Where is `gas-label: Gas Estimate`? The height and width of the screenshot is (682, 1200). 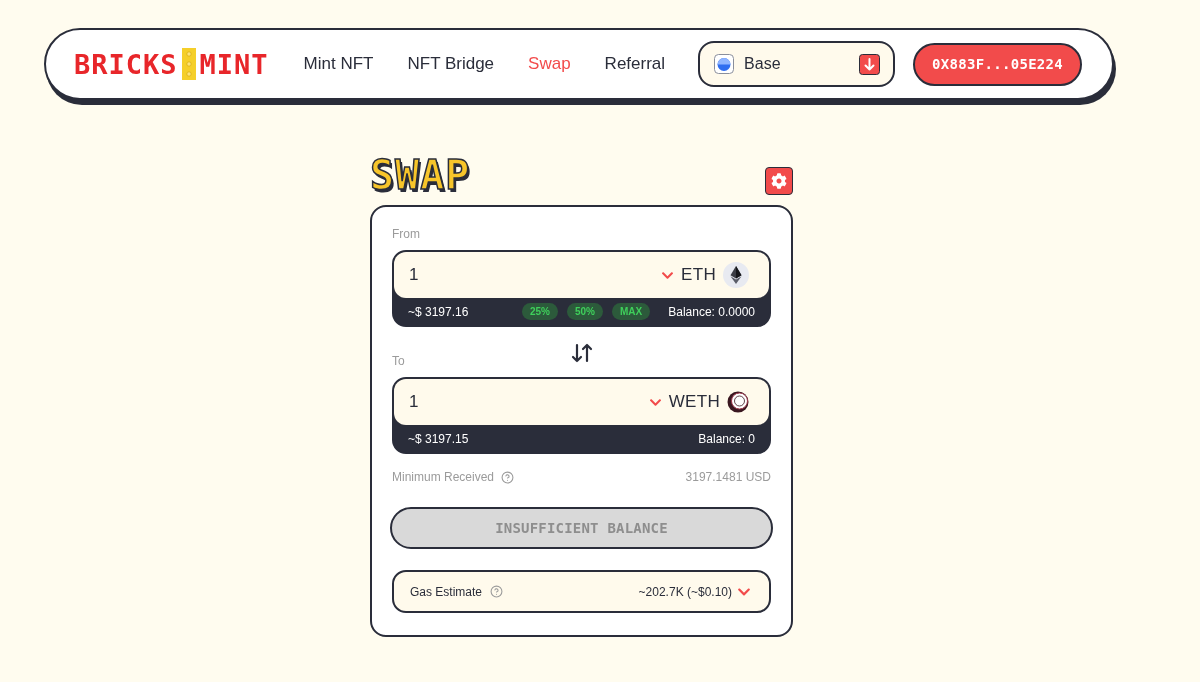
gas-label: Gas Estimate is located at coordinates (446, 591).